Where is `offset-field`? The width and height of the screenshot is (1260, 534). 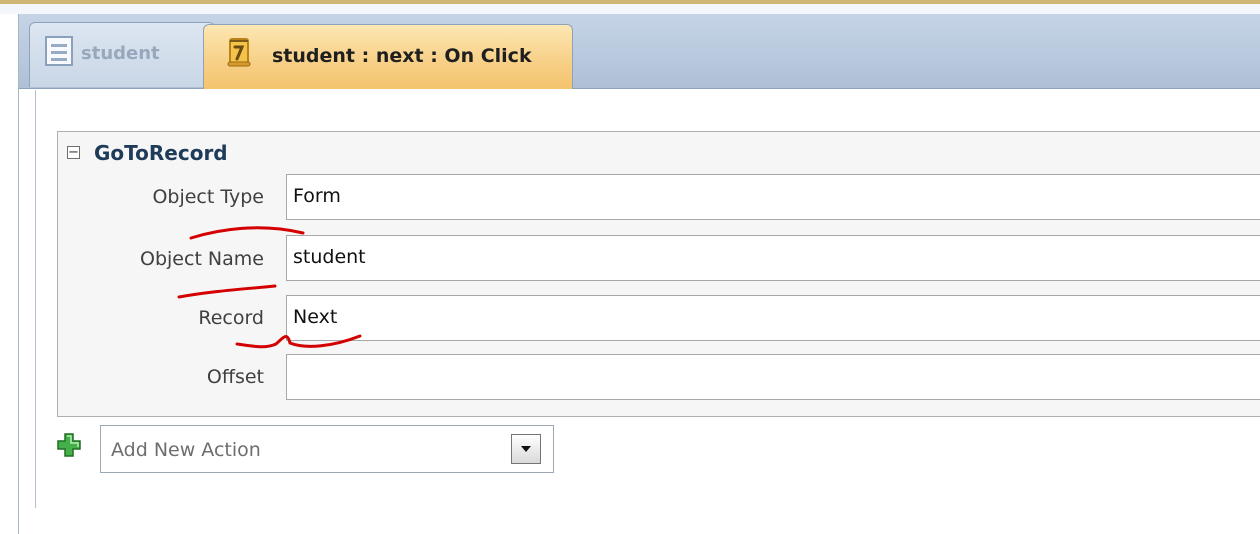
offset-field is located at coordinates (773, 377).